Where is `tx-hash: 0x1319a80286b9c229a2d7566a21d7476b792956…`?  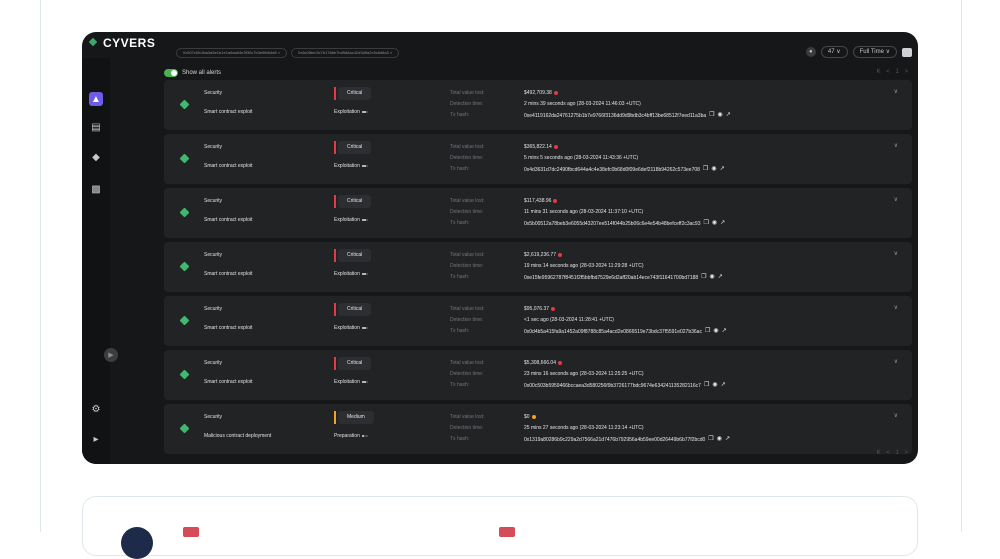 tx-hash: 0x1319a80286b9c229a2d7566a21d7476b792956… is located at coordinates (614, 440).